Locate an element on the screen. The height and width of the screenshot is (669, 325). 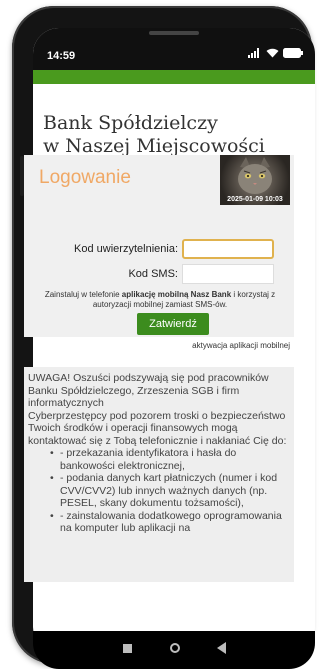
mobile-app-note-part1: Zainstaluj w telefonie is located at coordinates (83, 294).